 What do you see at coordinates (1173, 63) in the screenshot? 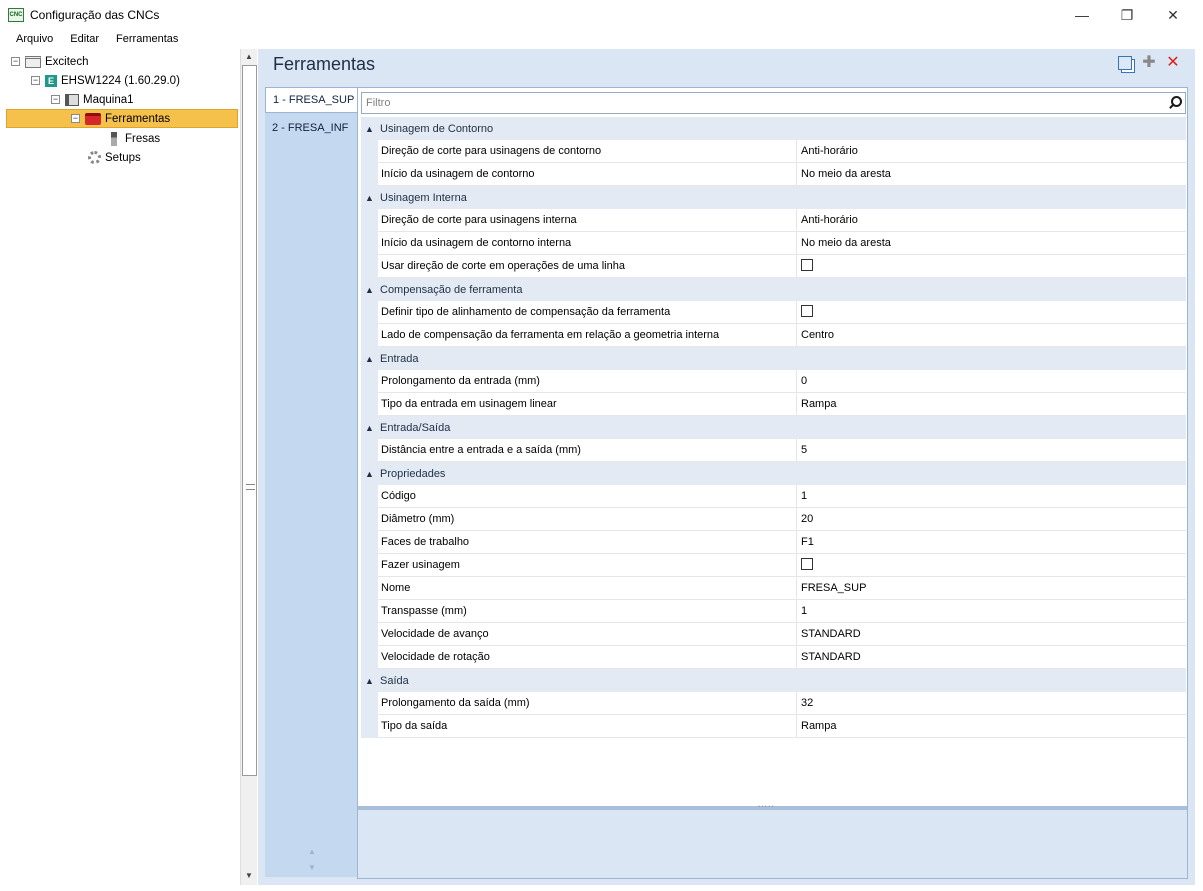
I see `delete-button: ✕` at bounding box center [1173, 63].